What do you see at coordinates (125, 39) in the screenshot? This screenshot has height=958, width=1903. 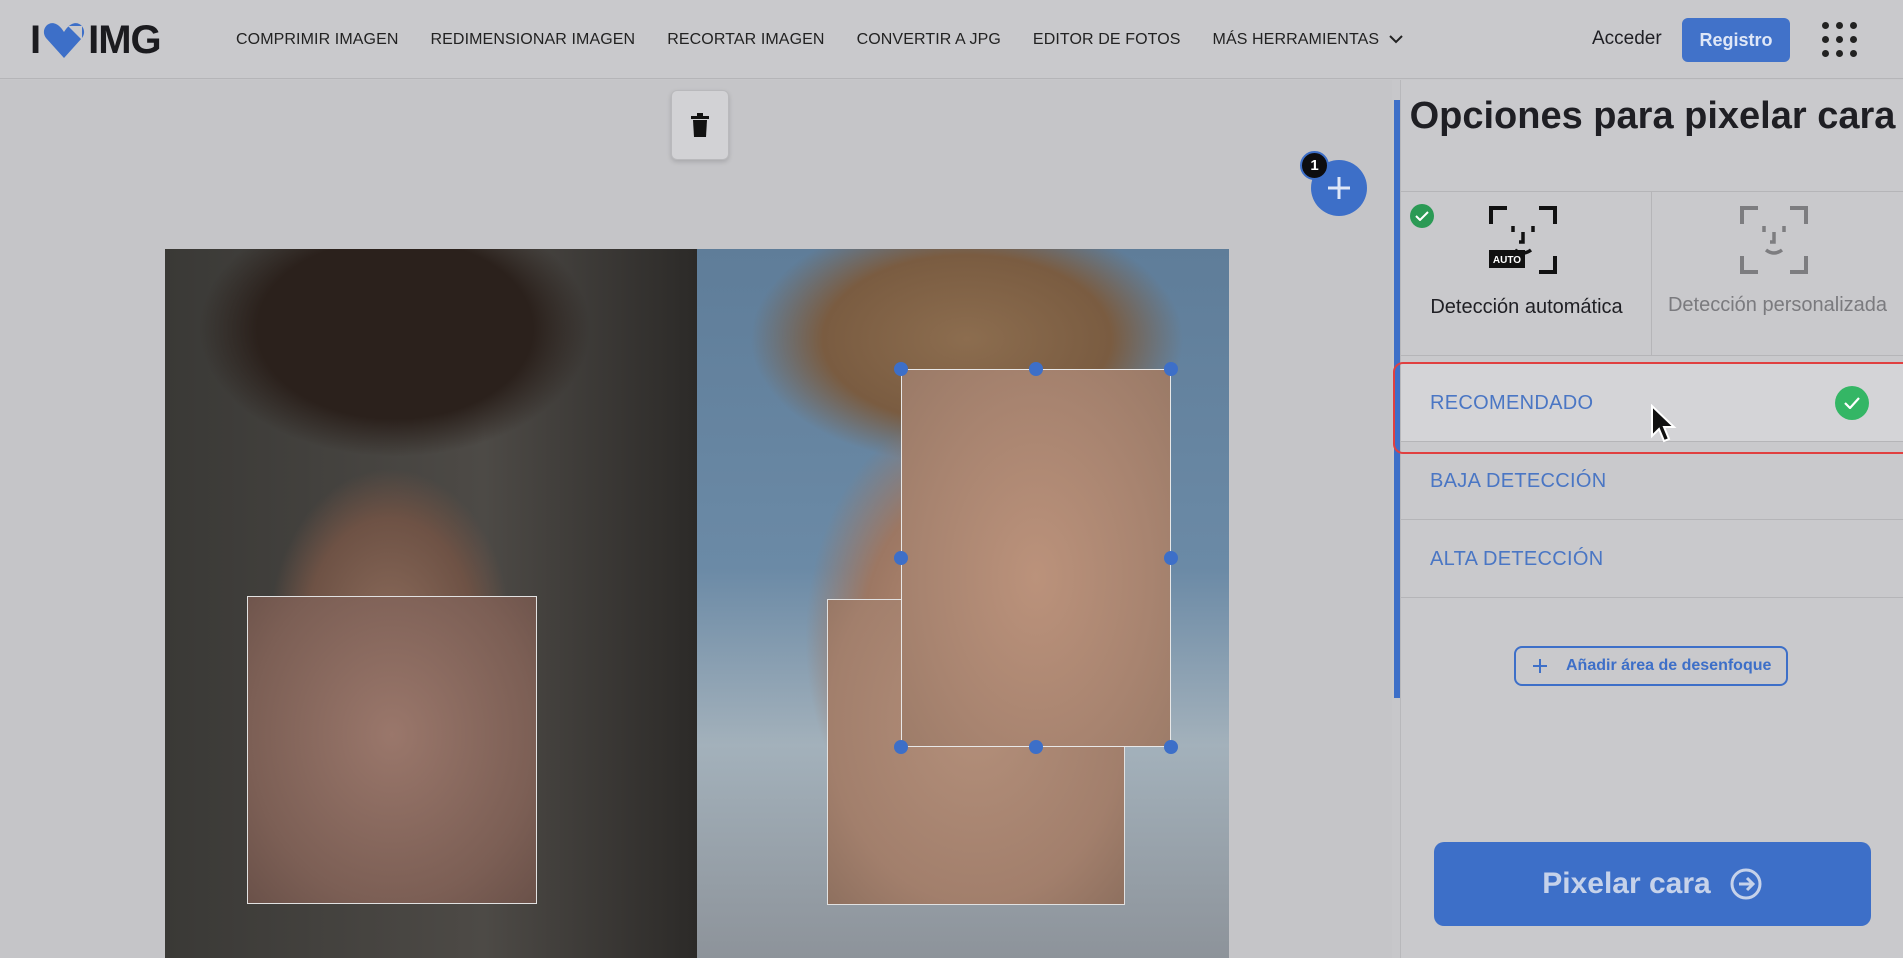 I see `logo-text-img: IMG` at bounding box center [125, 39].